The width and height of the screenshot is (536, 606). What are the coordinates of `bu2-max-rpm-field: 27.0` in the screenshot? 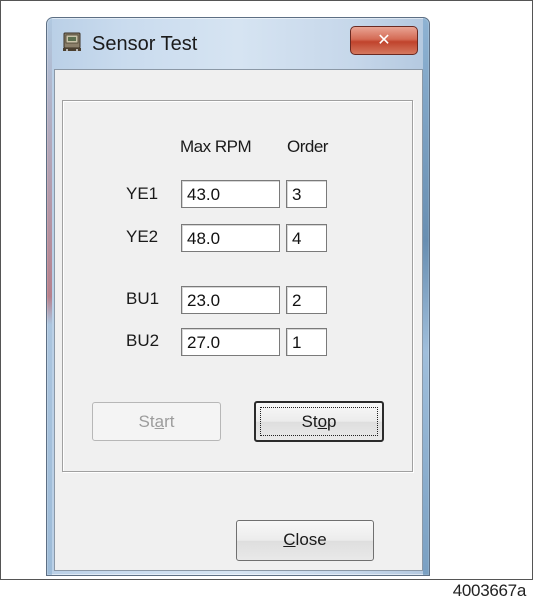 It's located at (230, 342).